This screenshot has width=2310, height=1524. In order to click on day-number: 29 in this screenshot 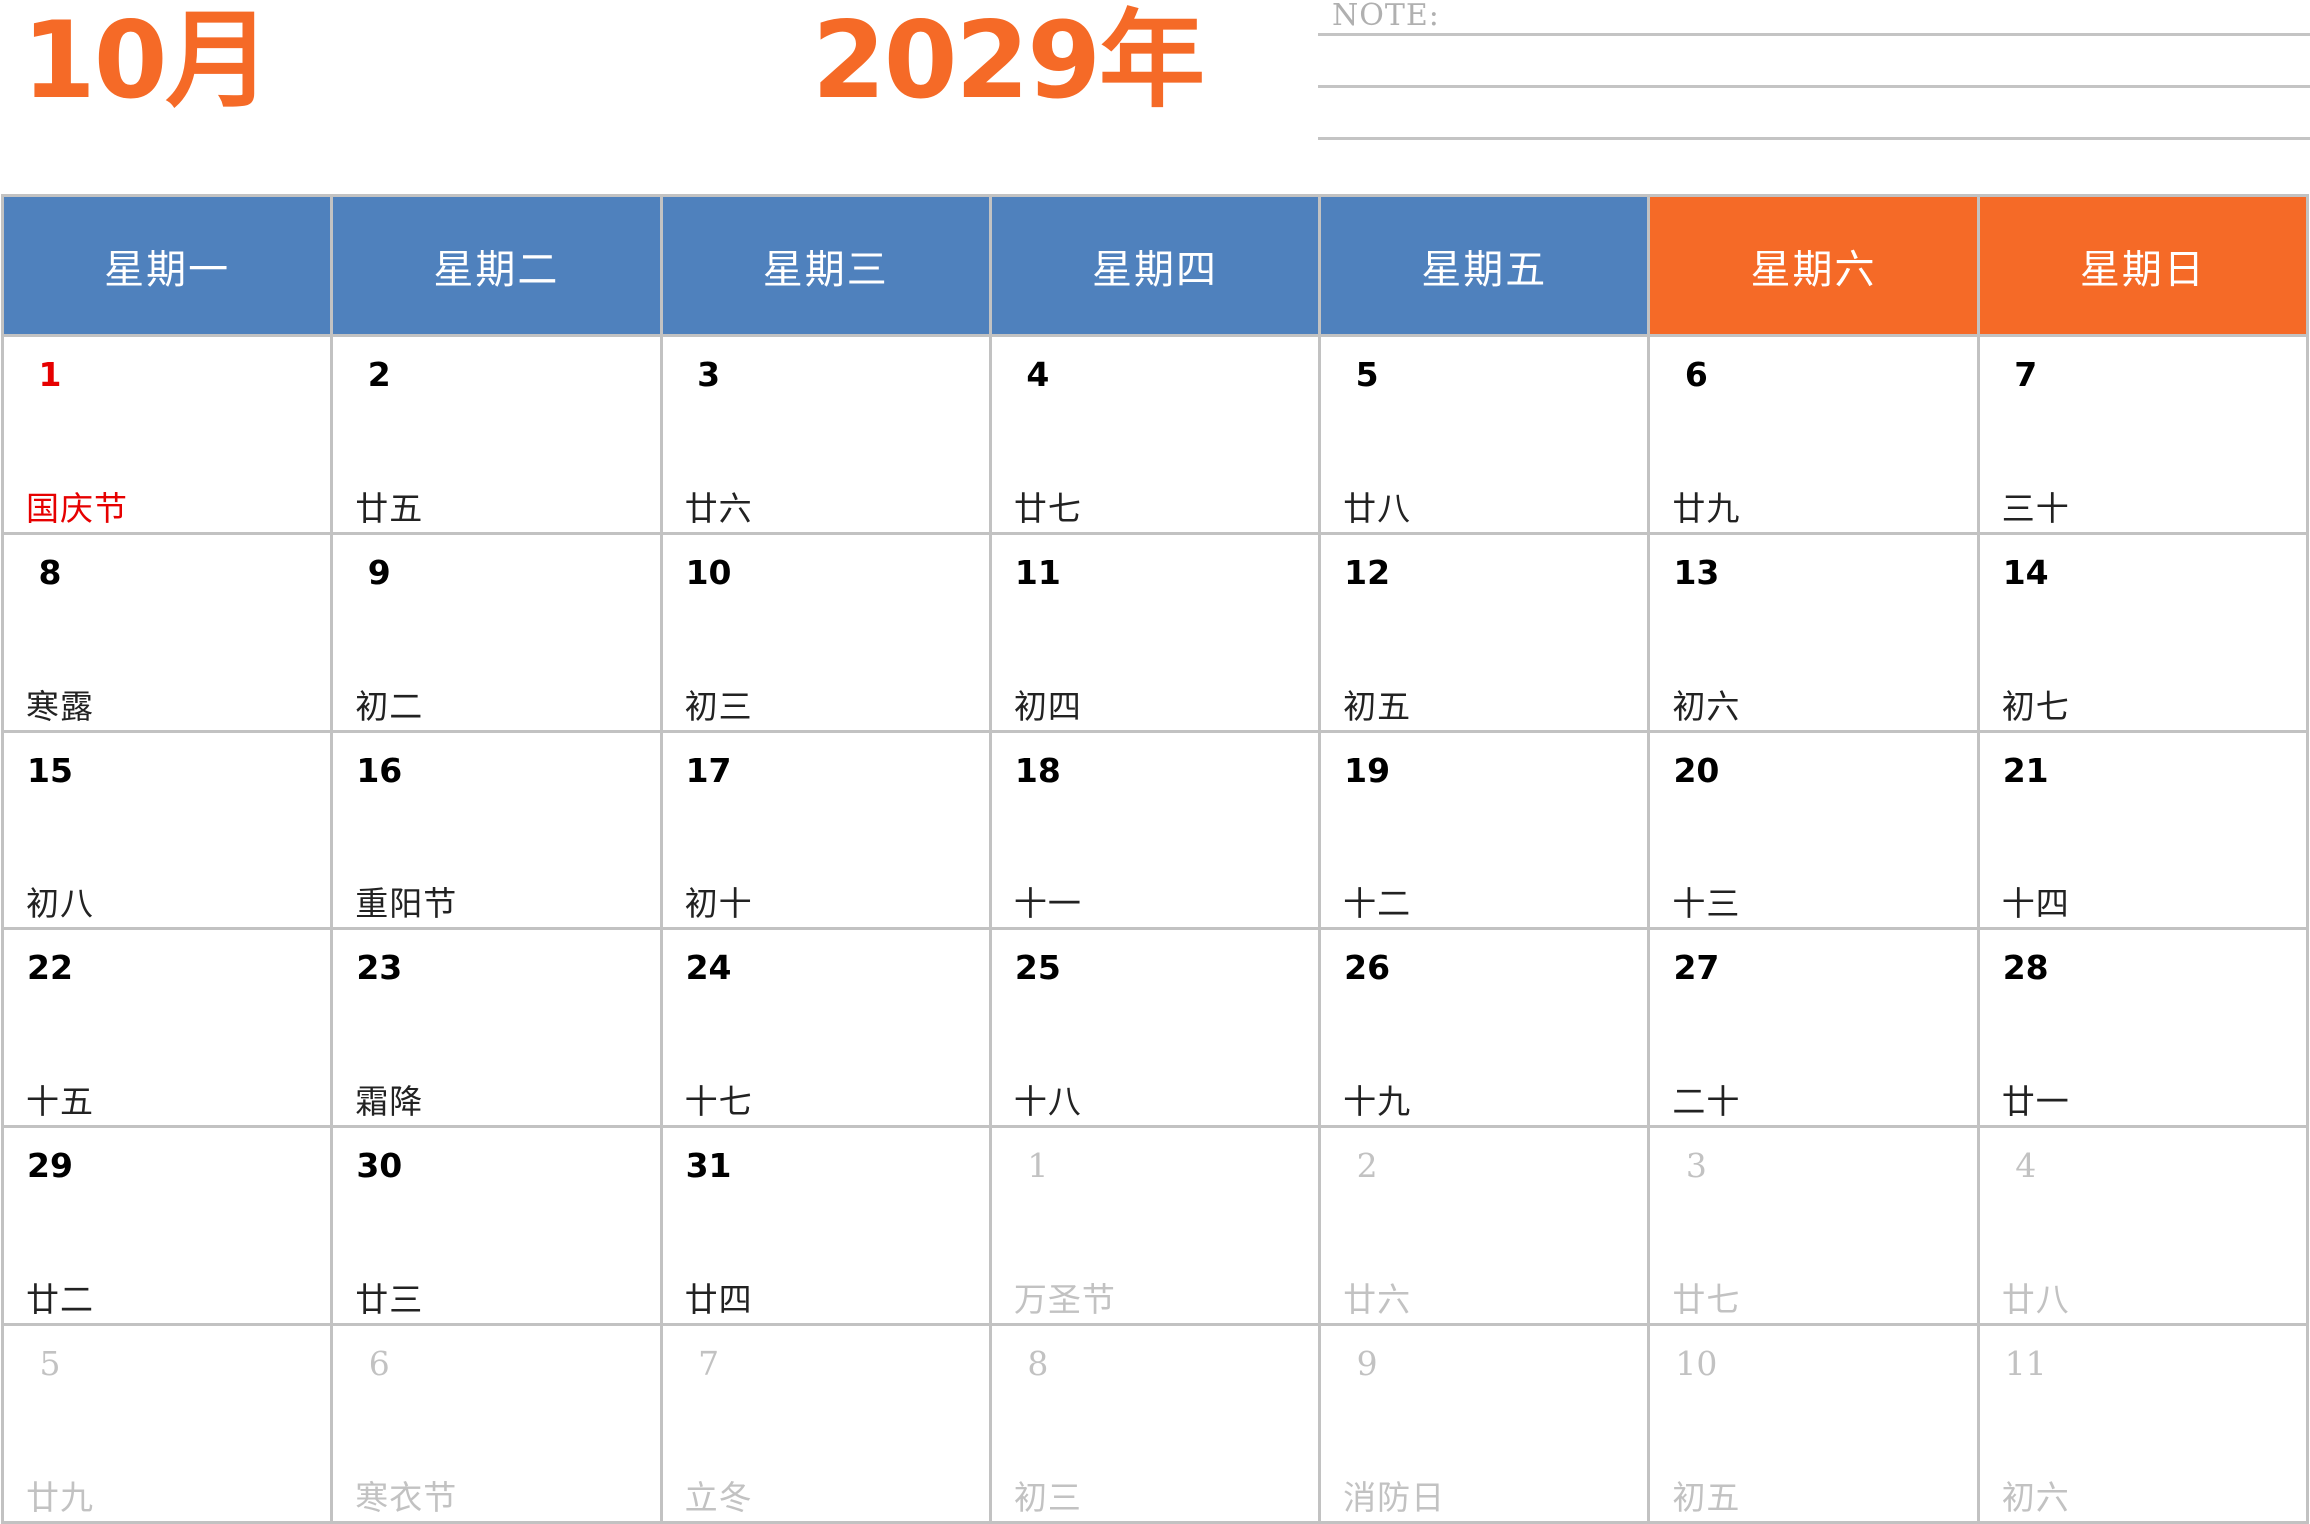, I will do `click(50, 1166)`.